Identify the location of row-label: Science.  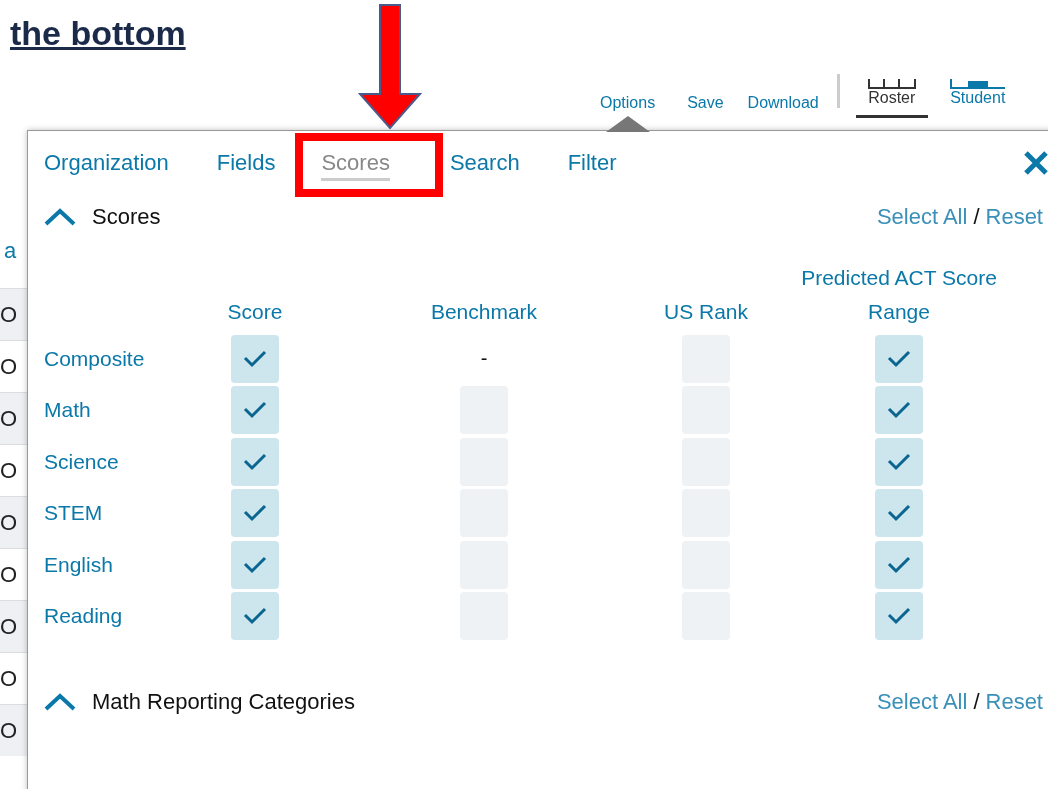
(82, 461).